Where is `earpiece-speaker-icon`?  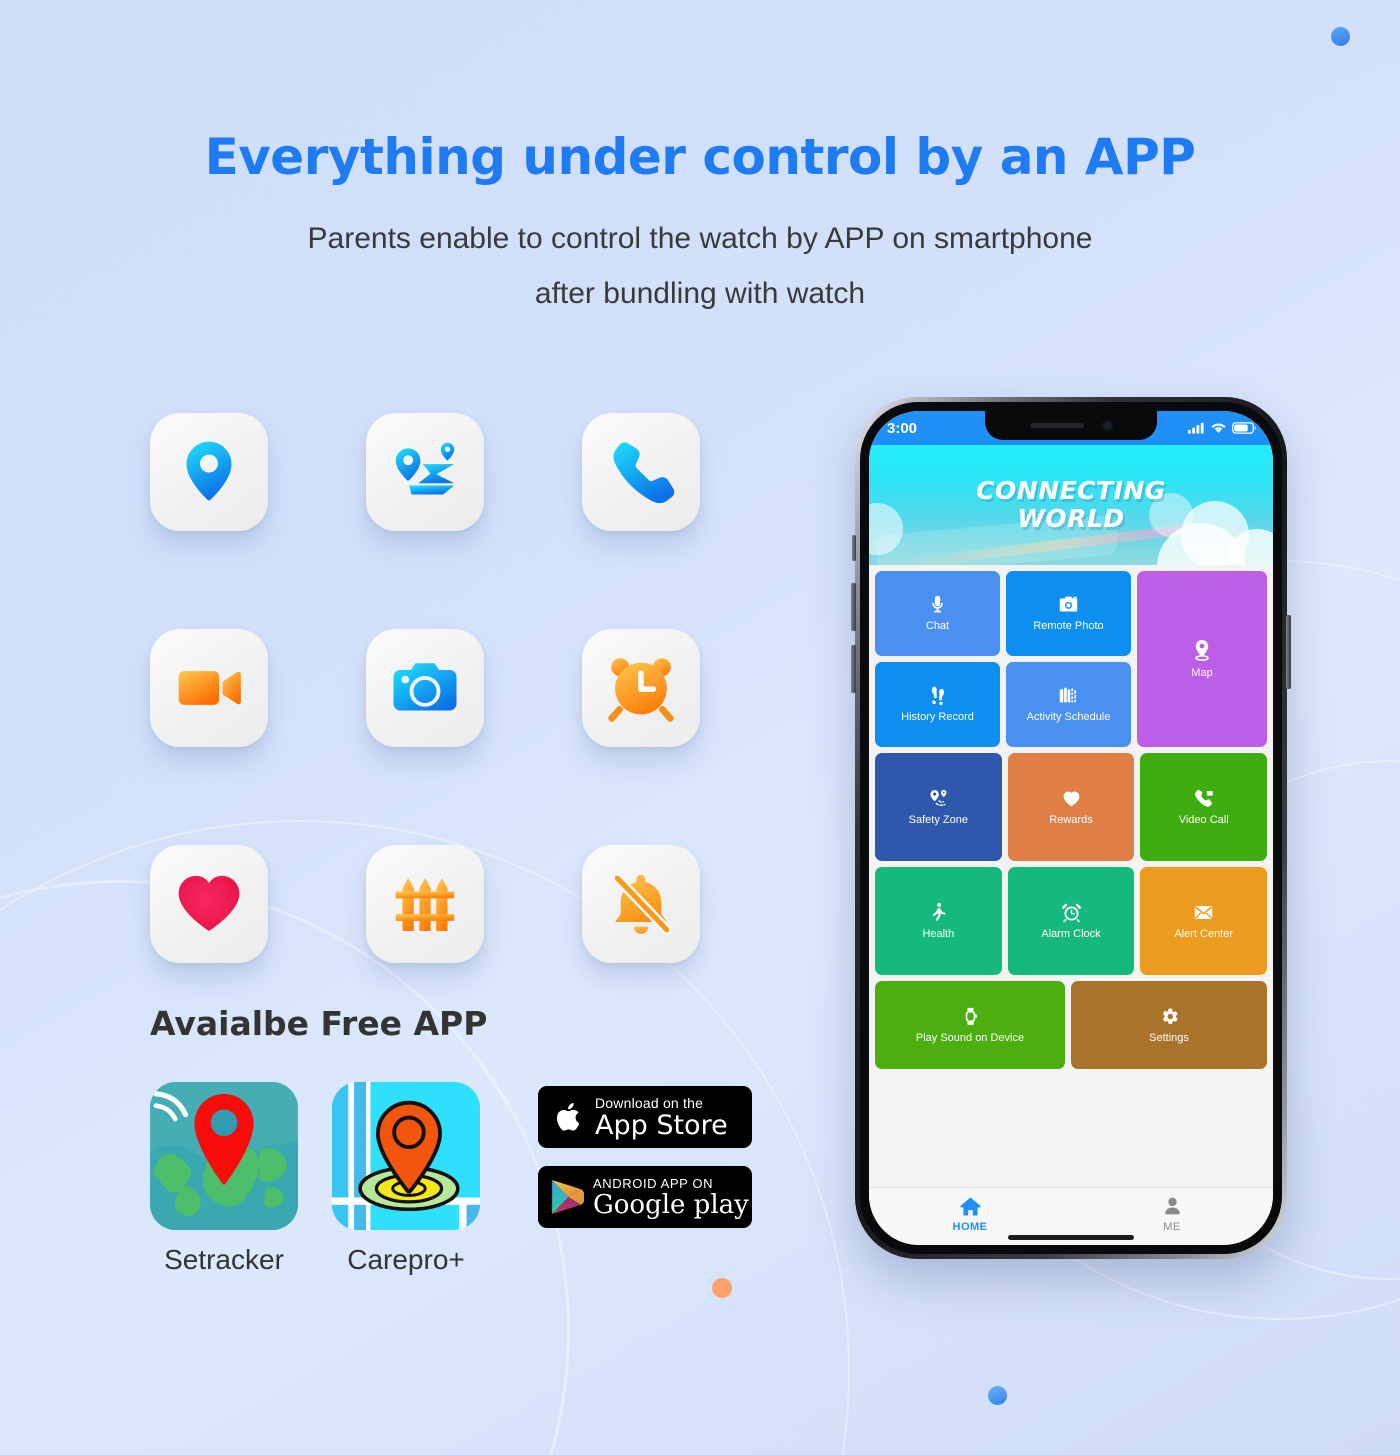 earpiece-speaker-icon is located at coordinates (1056, 425).